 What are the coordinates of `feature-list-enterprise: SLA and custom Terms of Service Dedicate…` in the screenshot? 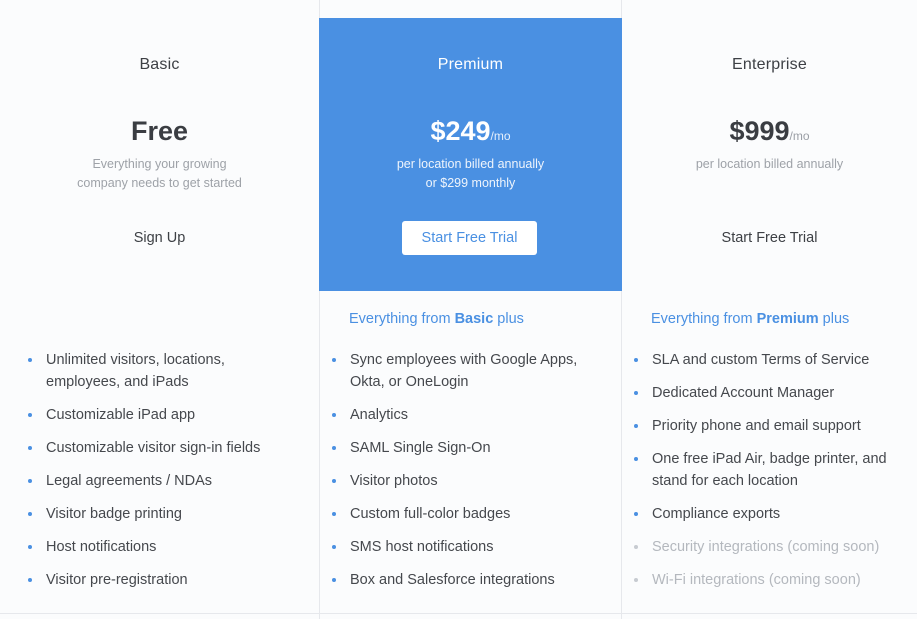 It's located at (772, 475).